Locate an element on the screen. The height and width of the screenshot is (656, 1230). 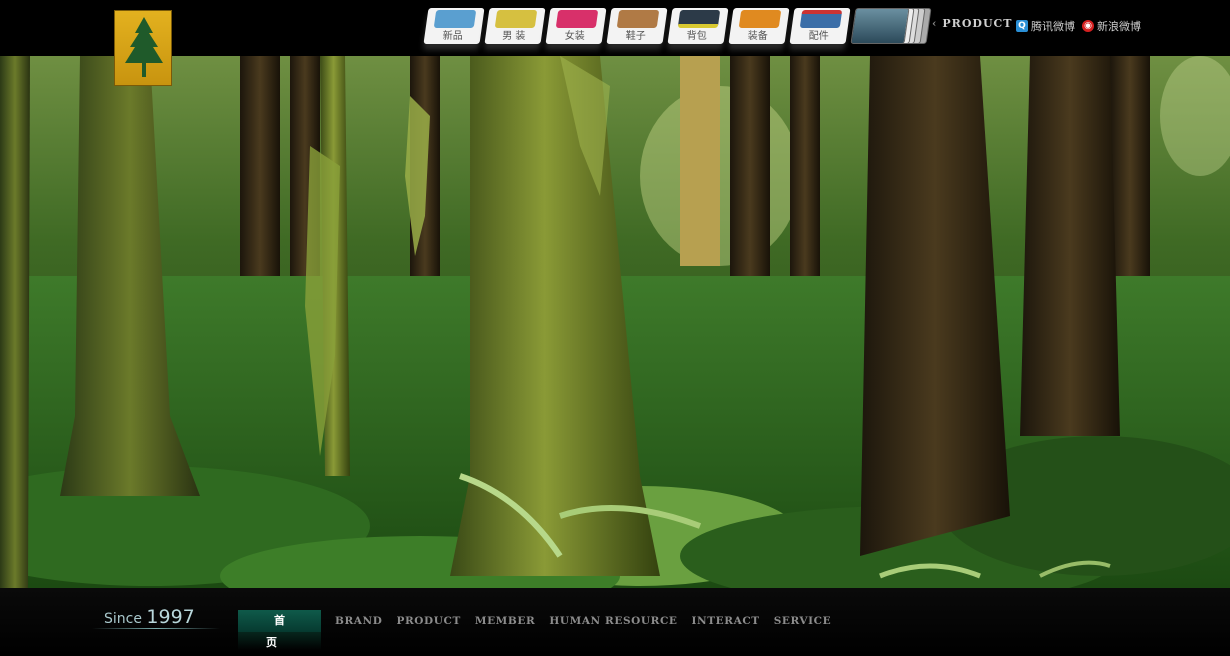
category-more-stack is located at coordinates (891, 26).